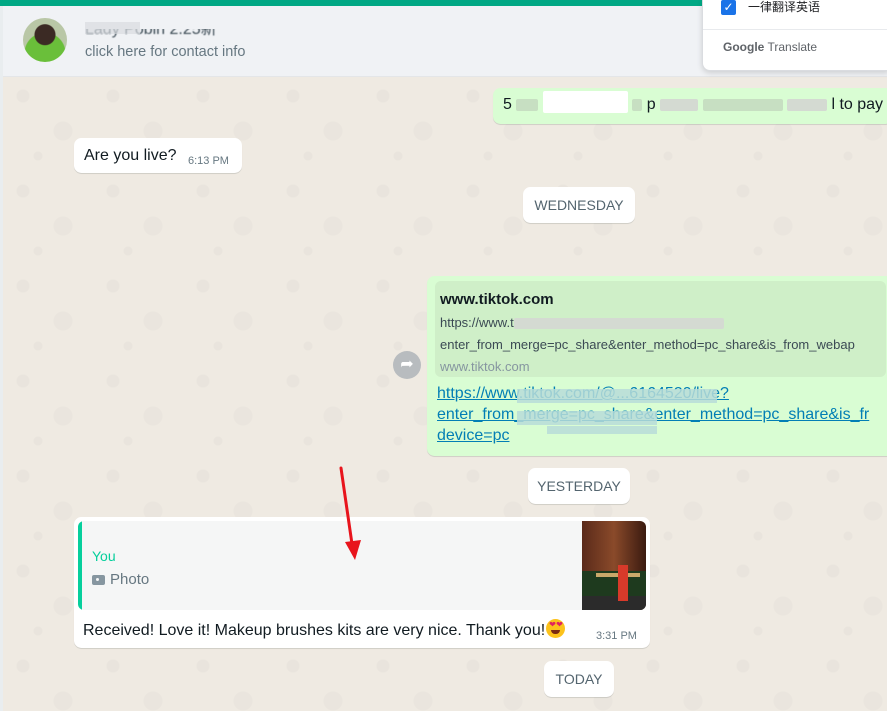 The height and width of the screenshot is (711, 887). What do you see at coordinates (130, 155) in the screenshot?
I see `message-text: Are you live?` at bounding box center [130, 155].